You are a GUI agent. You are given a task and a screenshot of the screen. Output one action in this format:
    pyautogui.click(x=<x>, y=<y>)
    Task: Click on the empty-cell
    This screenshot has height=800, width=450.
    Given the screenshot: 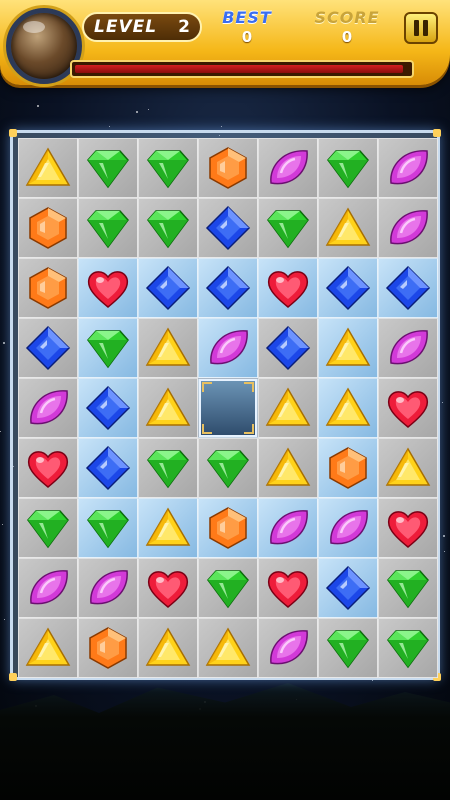 What is the action you would take?
    pyautogui.click(x=228, y=408)
    